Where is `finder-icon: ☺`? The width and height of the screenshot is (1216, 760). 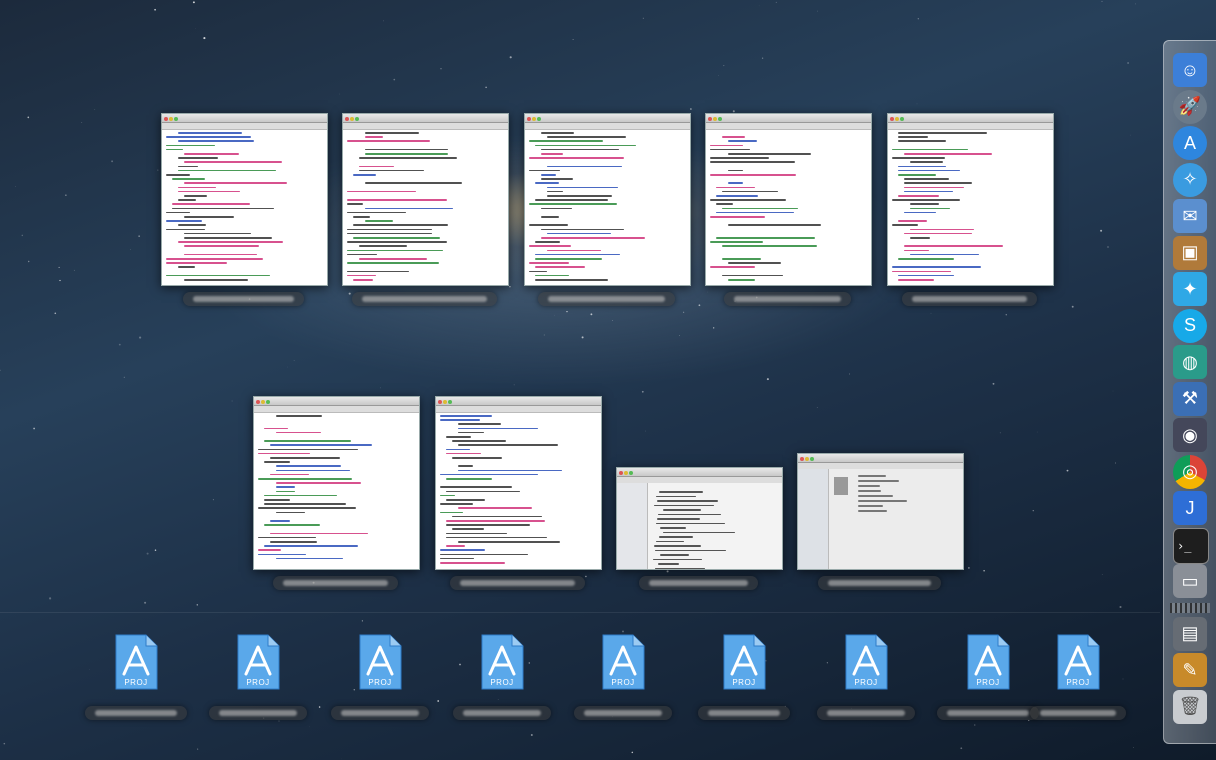
finder-icon: ☺ is located at coordinates (1190, 70).